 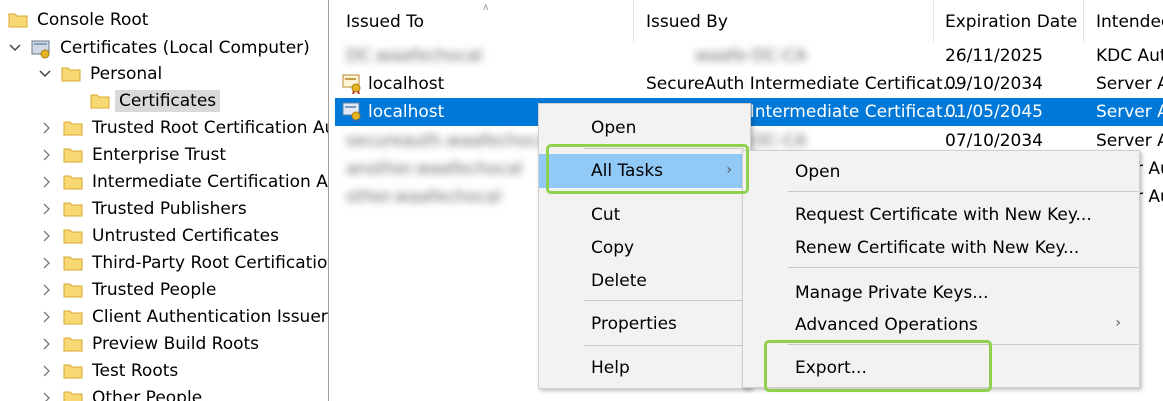 What do you see at coordinates (210, 181) in the screenshot?
I see `tree-item-label: Intermediate Certification Aut` at bounding box center [210, 181].